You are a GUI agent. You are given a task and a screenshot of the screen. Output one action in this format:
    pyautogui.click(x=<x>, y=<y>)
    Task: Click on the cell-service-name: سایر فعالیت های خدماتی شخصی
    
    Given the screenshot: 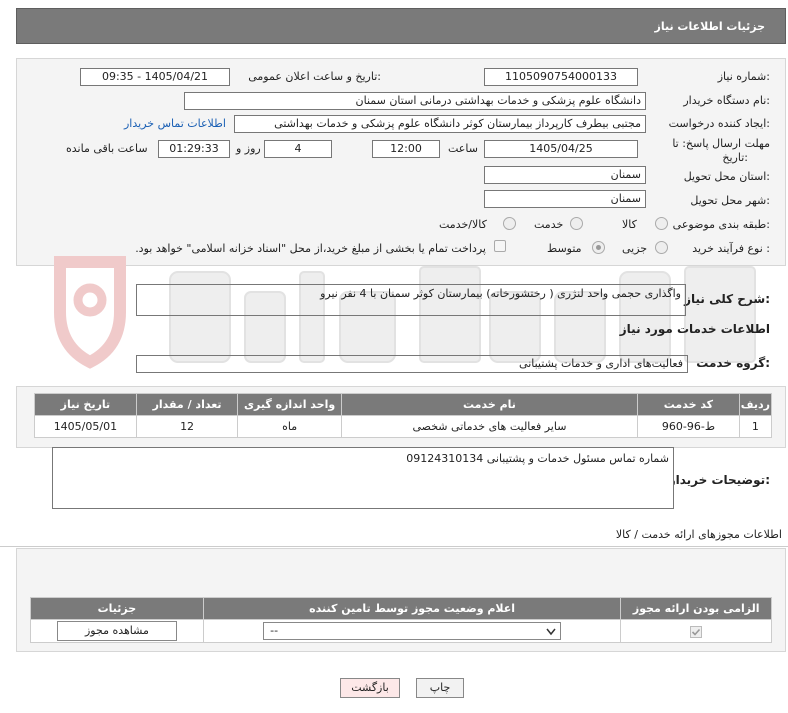 What is the action you would take?
    pyautogui.click(x=489, y=426)
    